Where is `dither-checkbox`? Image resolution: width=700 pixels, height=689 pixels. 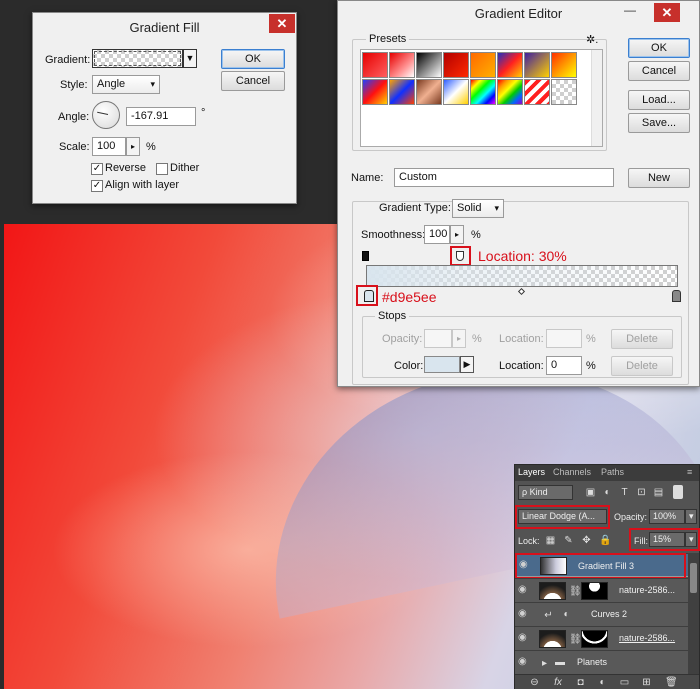 dither-checkbox is located at coordinates (162, 169).